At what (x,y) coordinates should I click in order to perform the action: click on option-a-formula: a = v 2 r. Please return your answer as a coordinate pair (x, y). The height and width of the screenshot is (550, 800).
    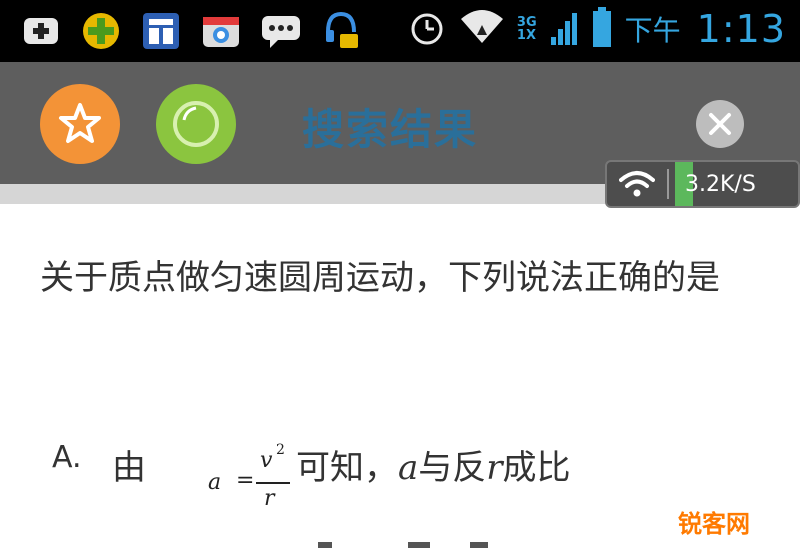
    Looking at the image, I should click on (225, 480).